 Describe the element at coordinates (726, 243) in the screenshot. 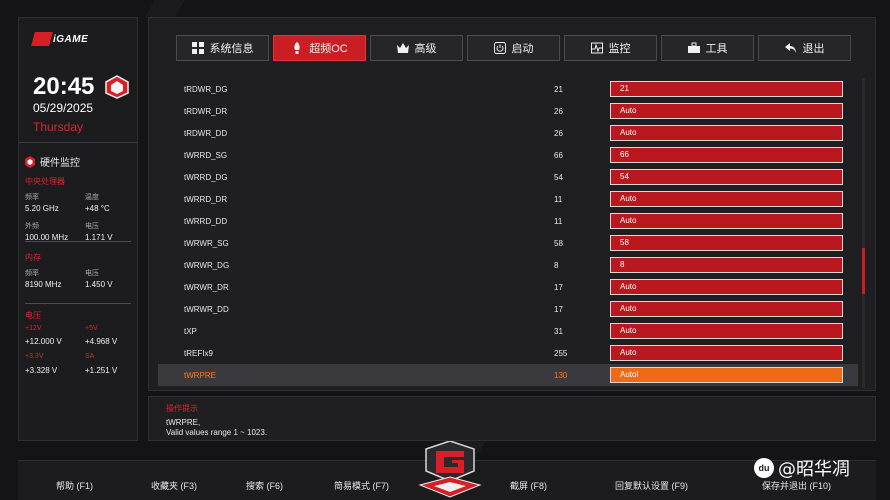

I see `setting-value-field: 58` at that location.